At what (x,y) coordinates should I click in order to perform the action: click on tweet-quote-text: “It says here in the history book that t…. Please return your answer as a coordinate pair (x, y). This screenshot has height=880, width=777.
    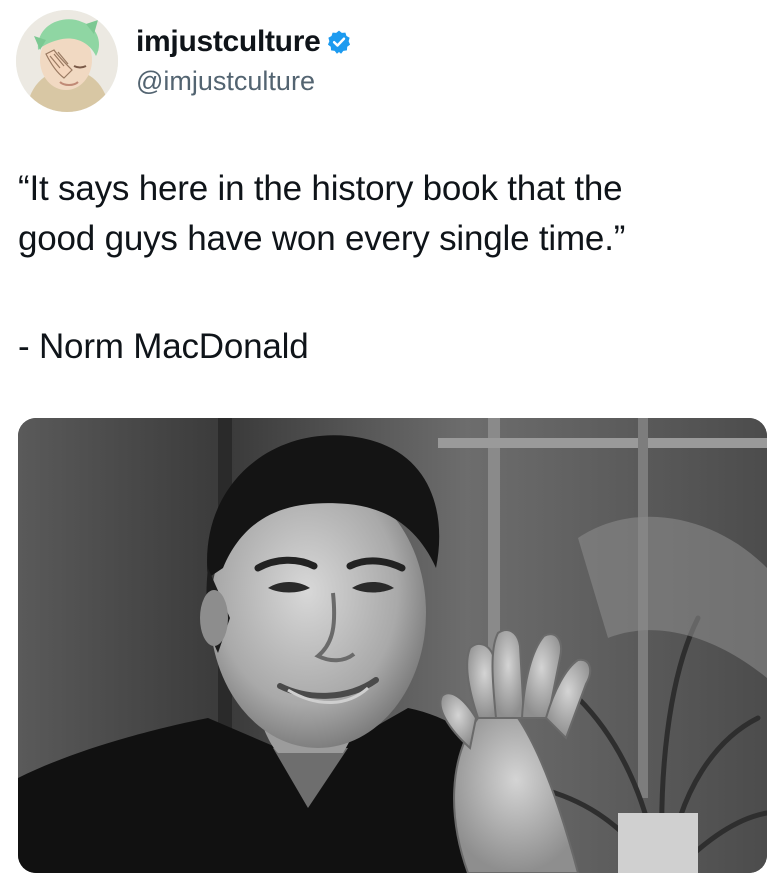
    Looking at the image, I should click on (322, 213).